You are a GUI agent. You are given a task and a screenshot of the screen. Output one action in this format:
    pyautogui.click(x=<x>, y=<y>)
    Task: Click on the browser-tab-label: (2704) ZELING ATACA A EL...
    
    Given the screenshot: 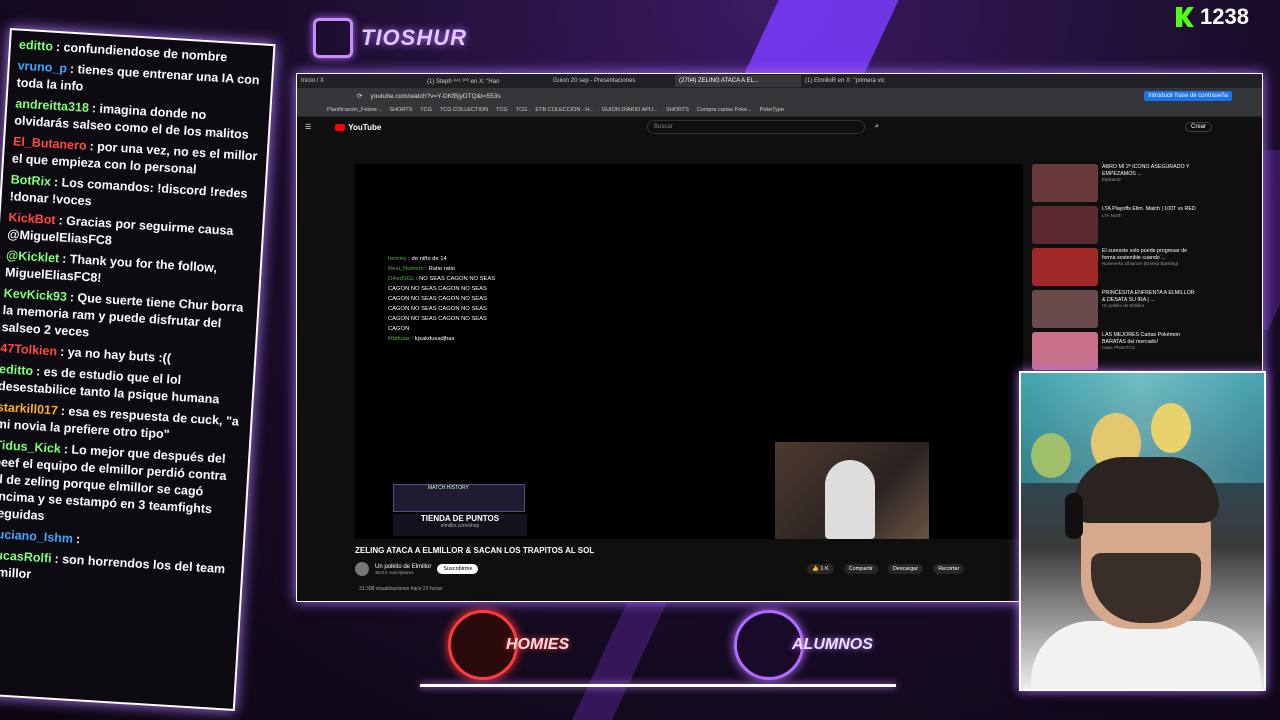 What is the action you would take?
    pyautogui.click(x=719, y=81)
    